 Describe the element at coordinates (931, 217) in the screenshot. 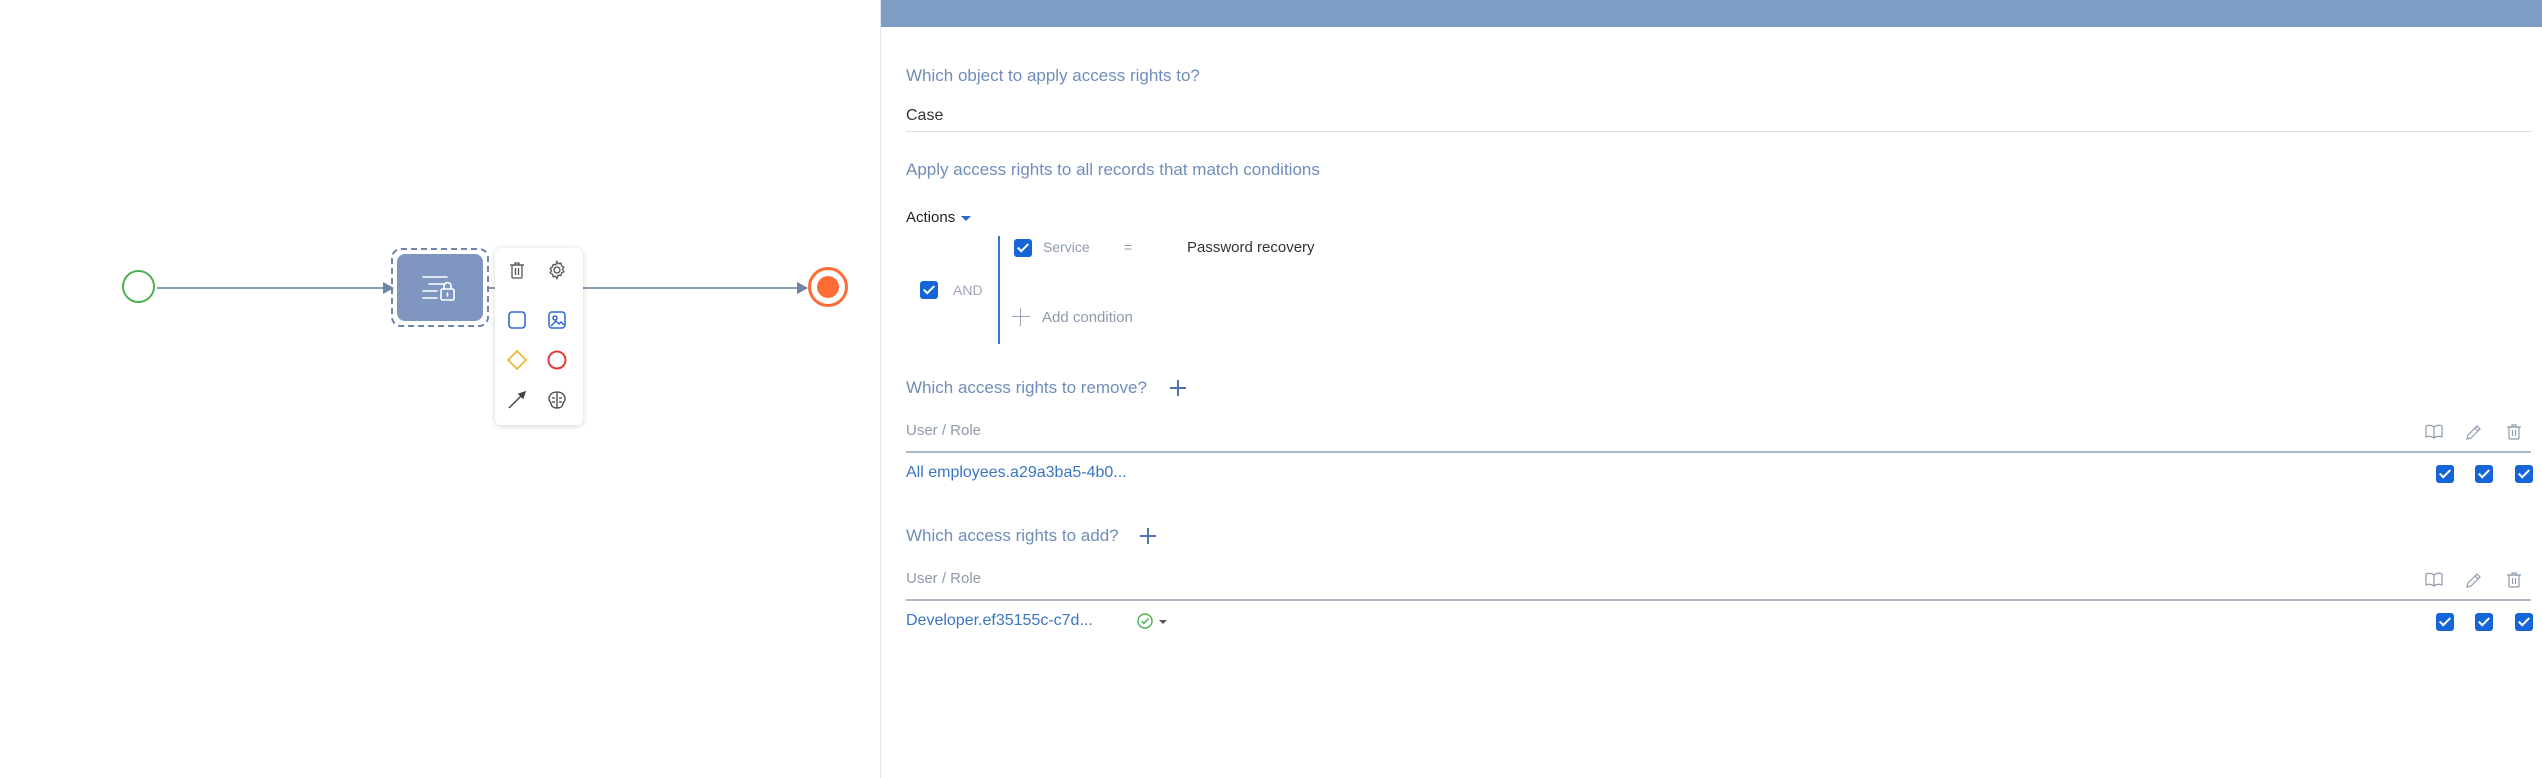

I see `actions-label: Actions` at that location.